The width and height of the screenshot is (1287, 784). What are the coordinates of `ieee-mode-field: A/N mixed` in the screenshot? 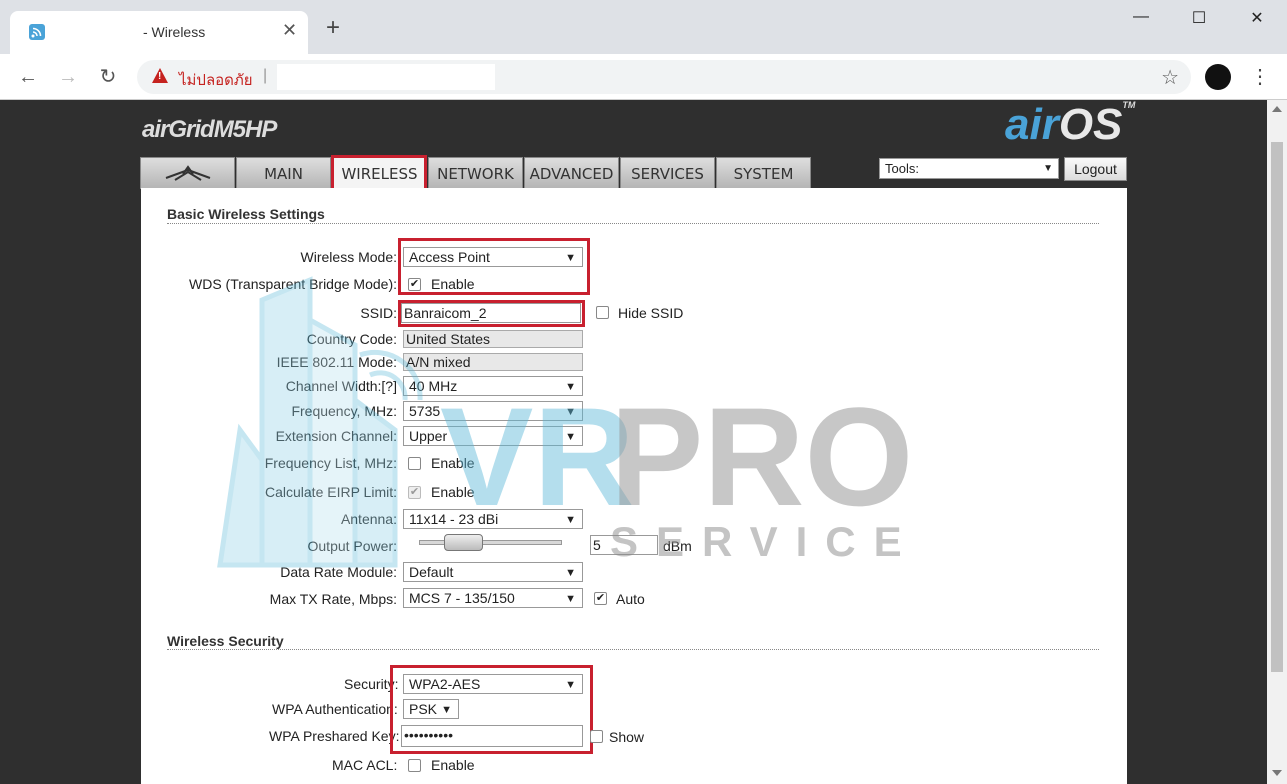 It's located at (493, 362).